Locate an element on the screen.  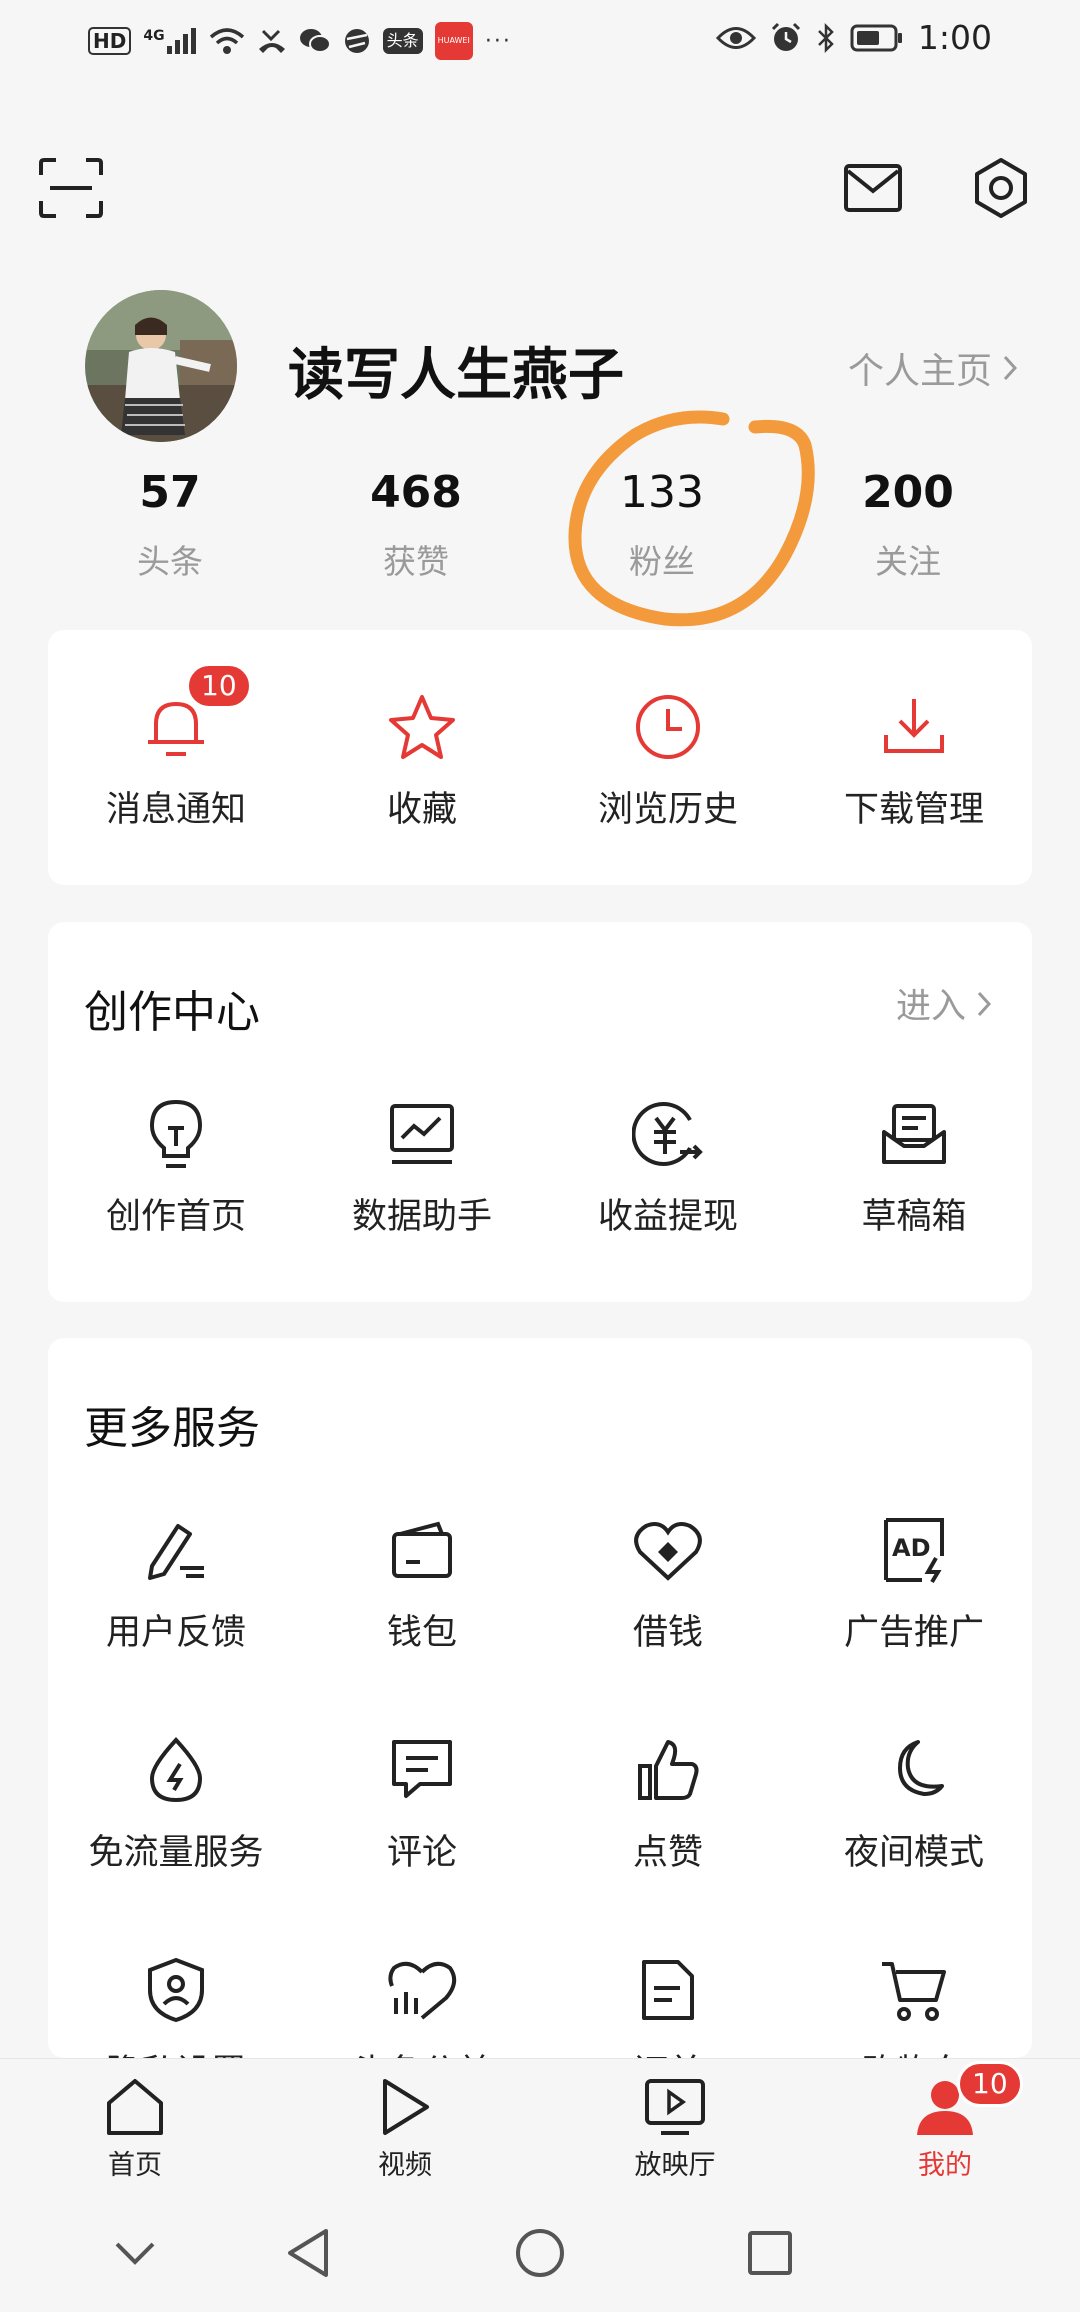
lightbulb-icon is located at coordinates (176, 1134).